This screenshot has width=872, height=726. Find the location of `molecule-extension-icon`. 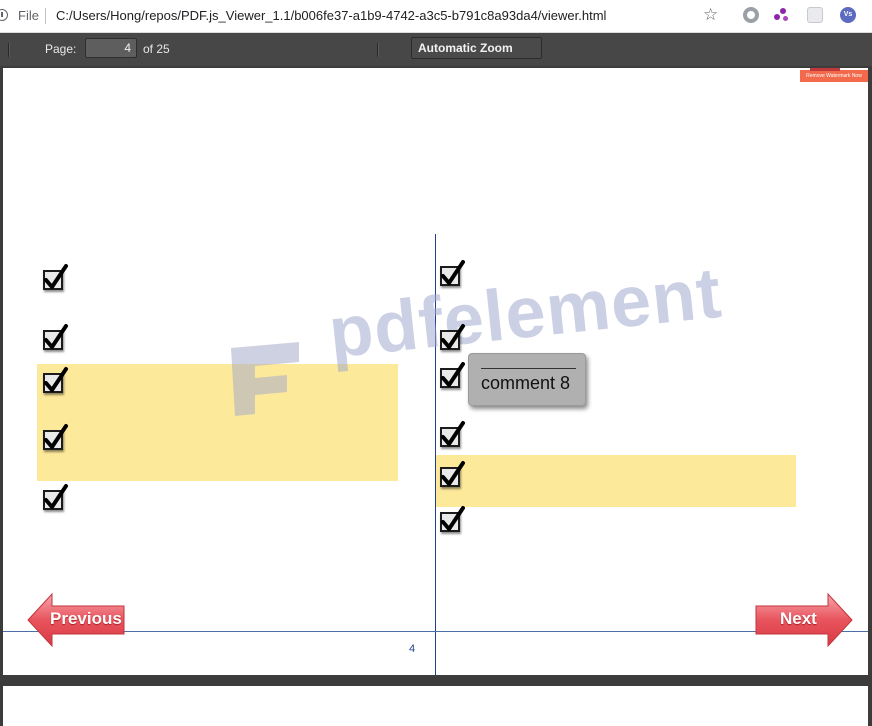

molecule-extension-icon is located at coordinates (782, 15).